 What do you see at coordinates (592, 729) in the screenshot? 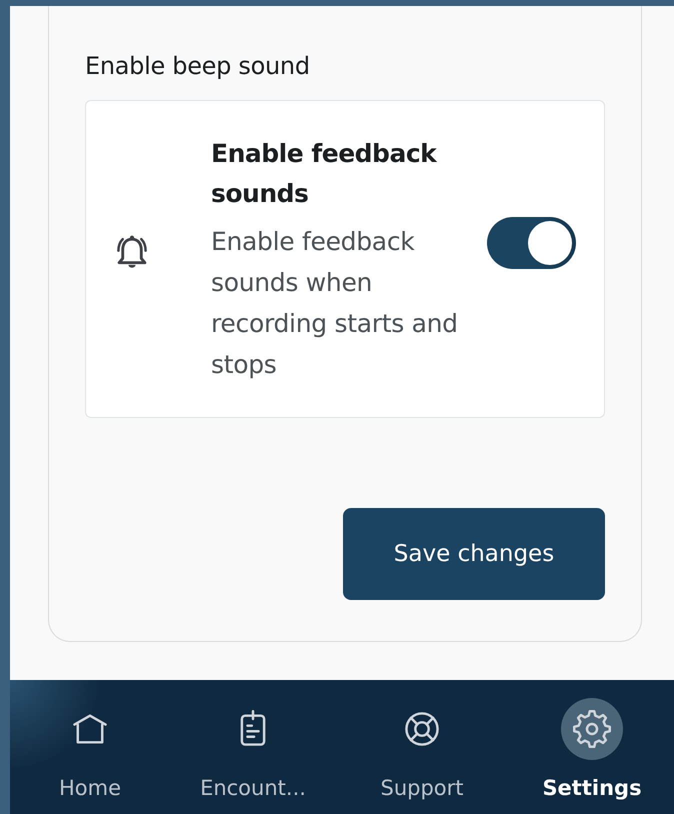
I see `gear-icon` at bounding box center [592, 729].